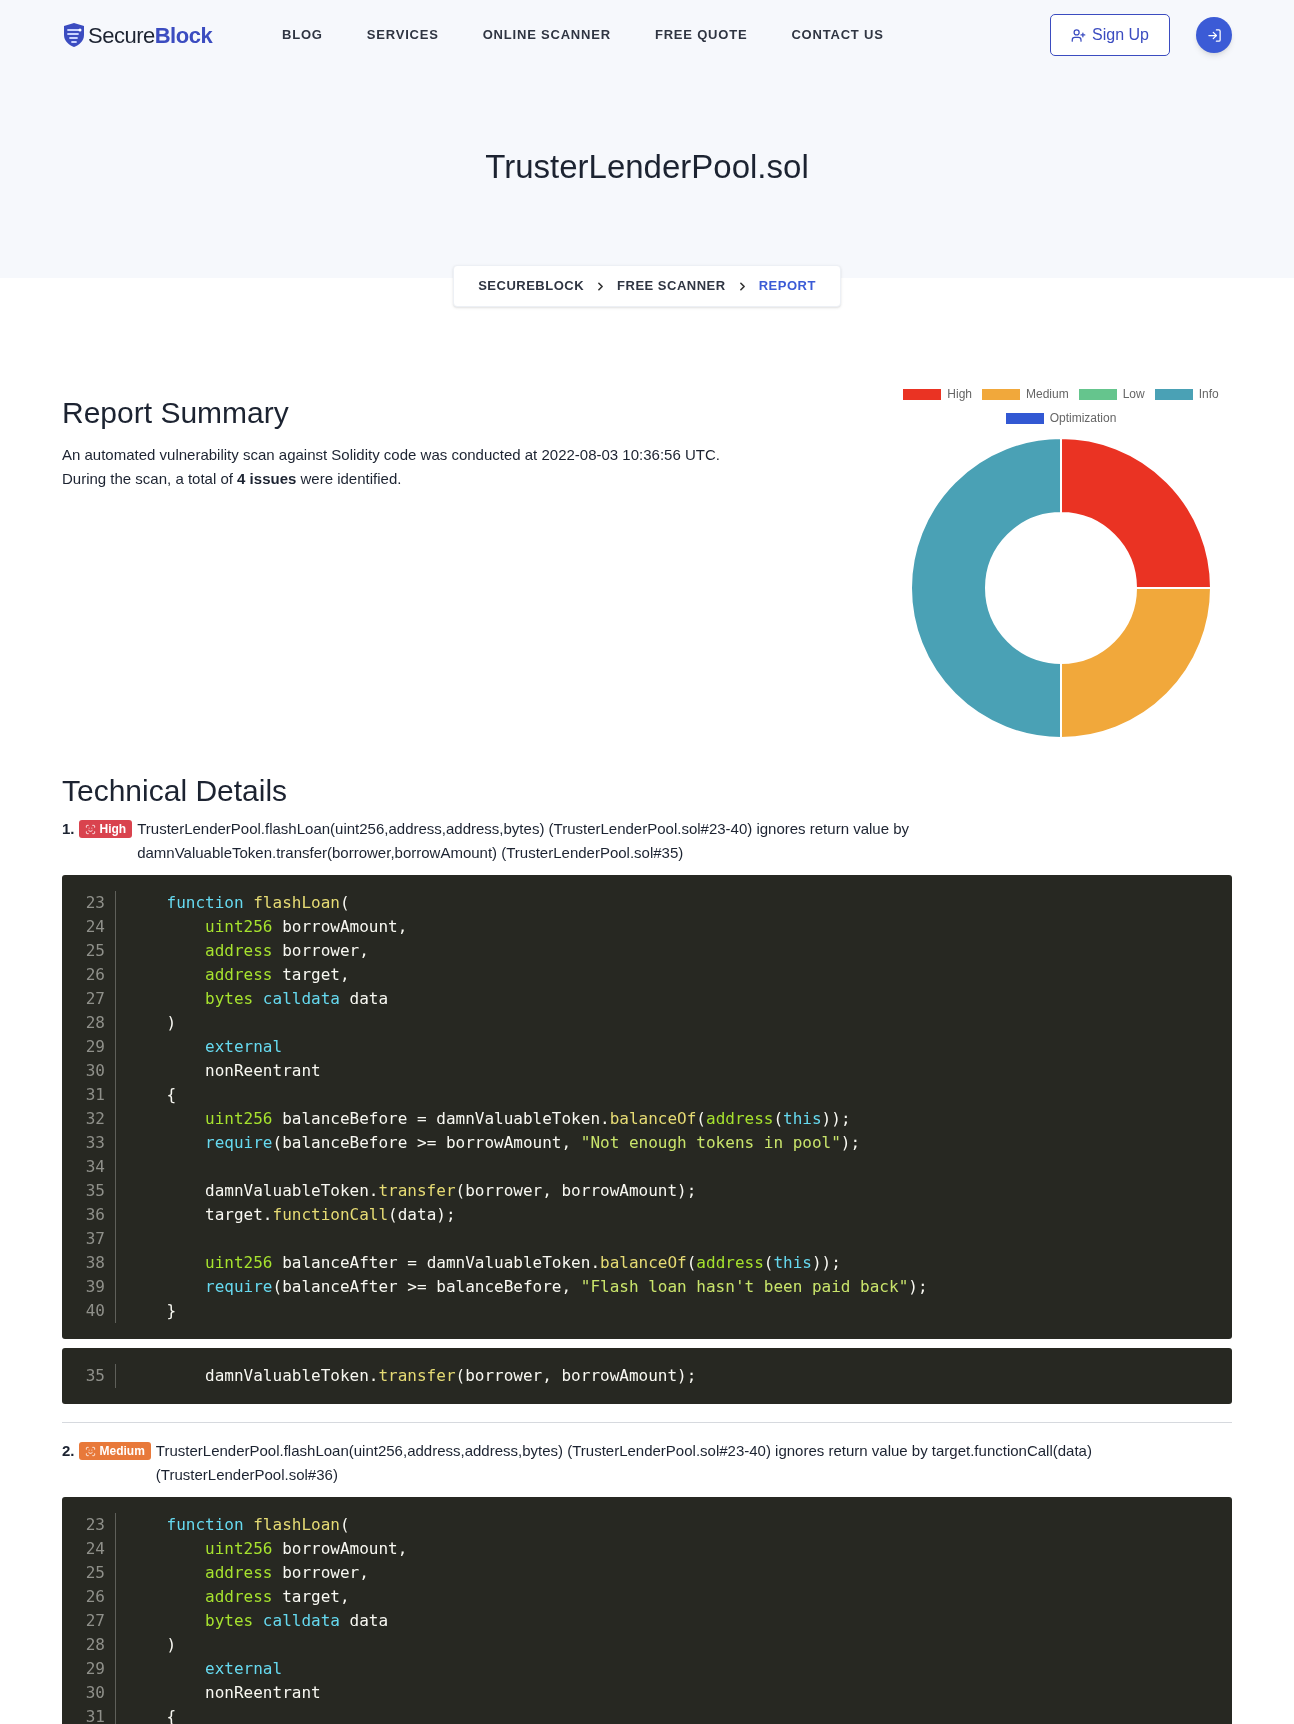  What do you see at coordinates (959, 394) in the screenshot?
I see `legend-label: High` at bounding box center [959, 394].